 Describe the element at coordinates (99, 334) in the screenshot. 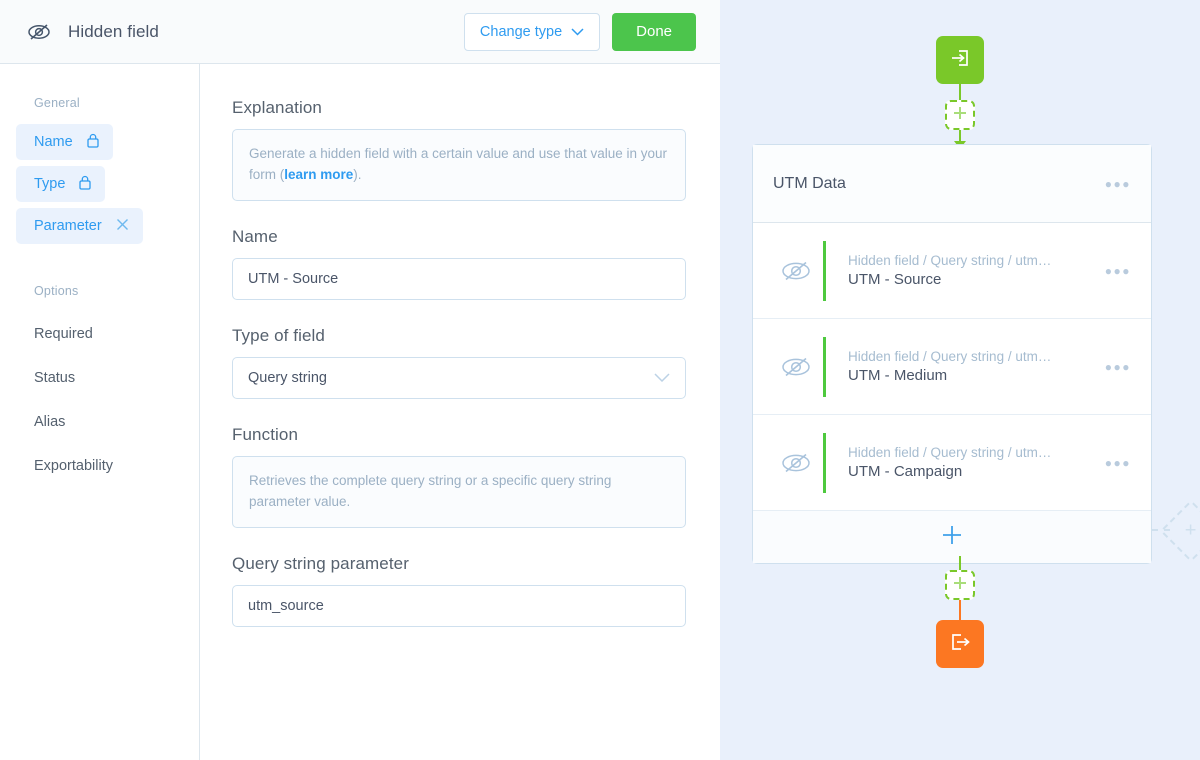

I see `sidebar-item-required: Required` at that location.